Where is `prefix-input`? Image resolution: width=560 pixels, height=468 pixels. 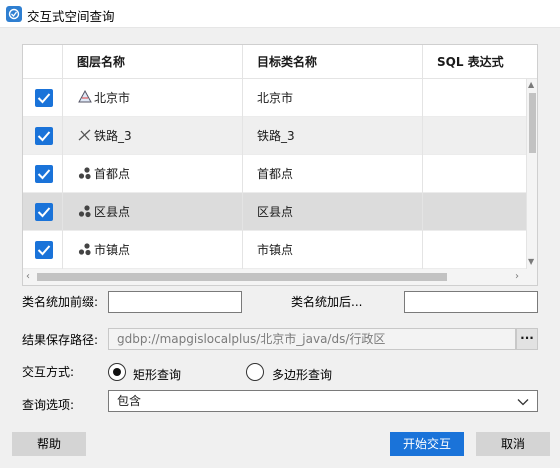 prefix-input is located at coordinates (175, 302).